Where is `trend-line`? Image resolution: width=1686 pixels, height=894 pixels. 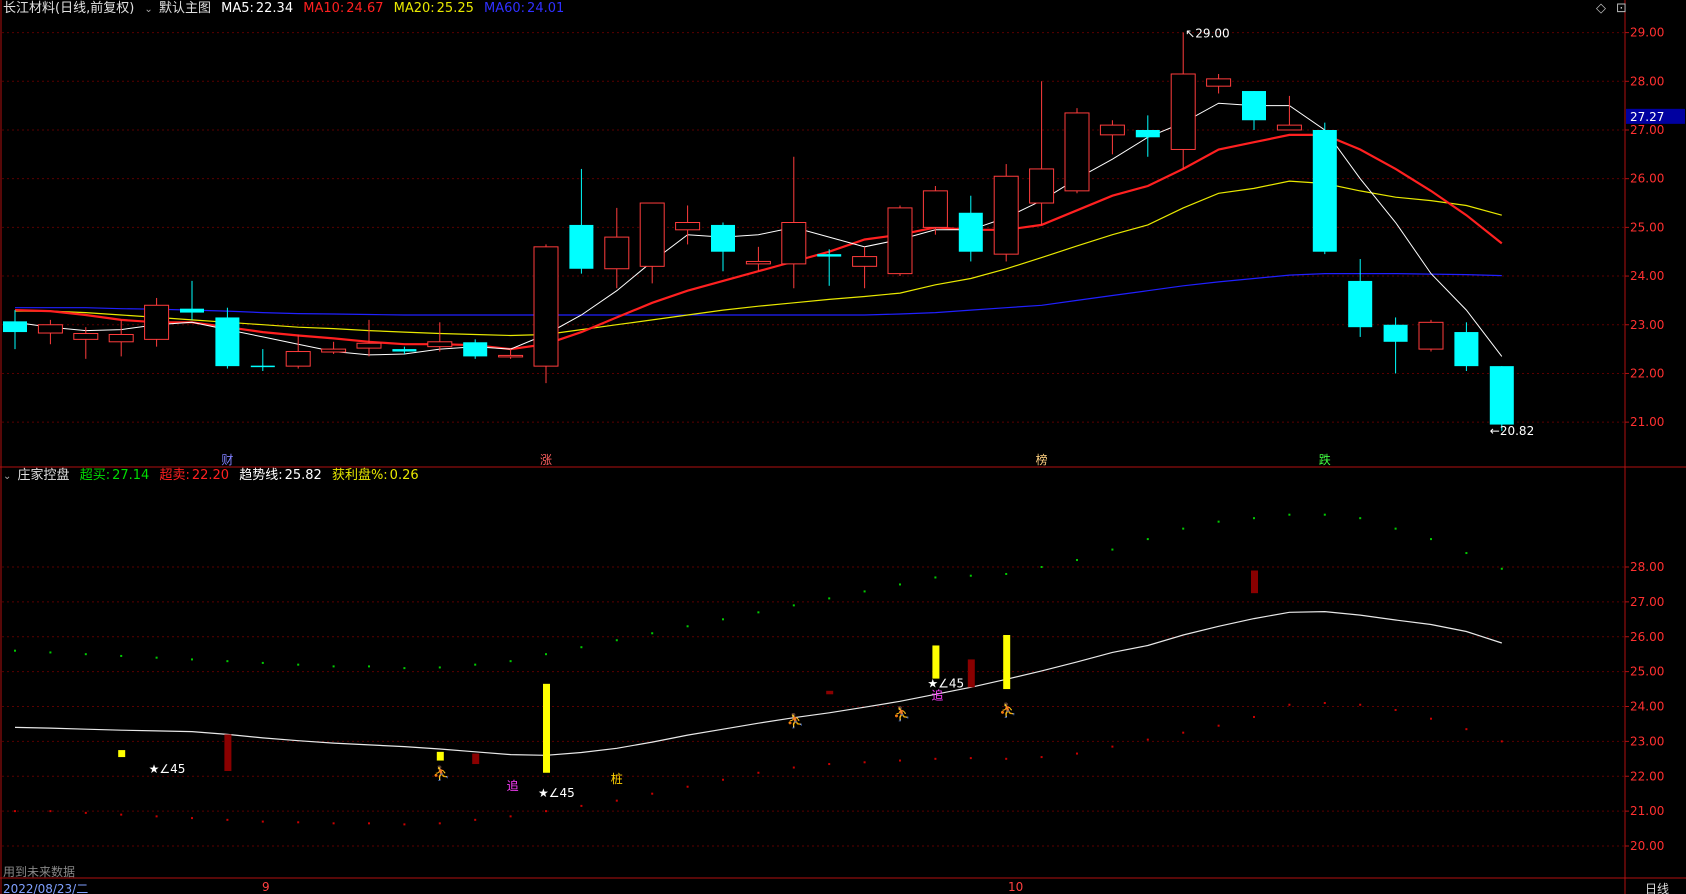 trend-line is located at coordinates (758, 683).